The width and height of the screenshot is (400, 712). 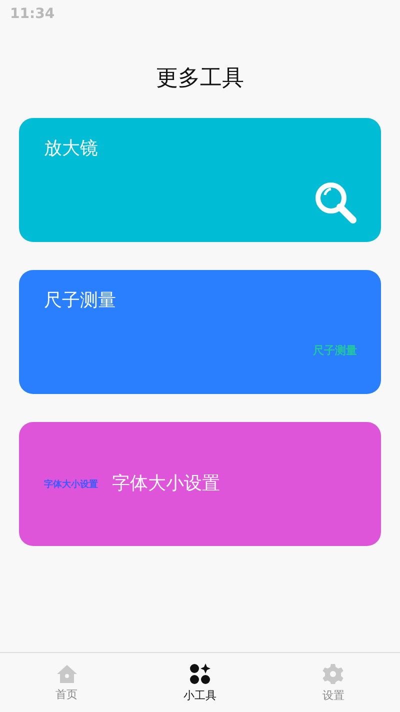 What do you see at coordinates (80, 301) in the screenshot?
I see `card-title: 尺子测量` at bounding box center [80, 301].